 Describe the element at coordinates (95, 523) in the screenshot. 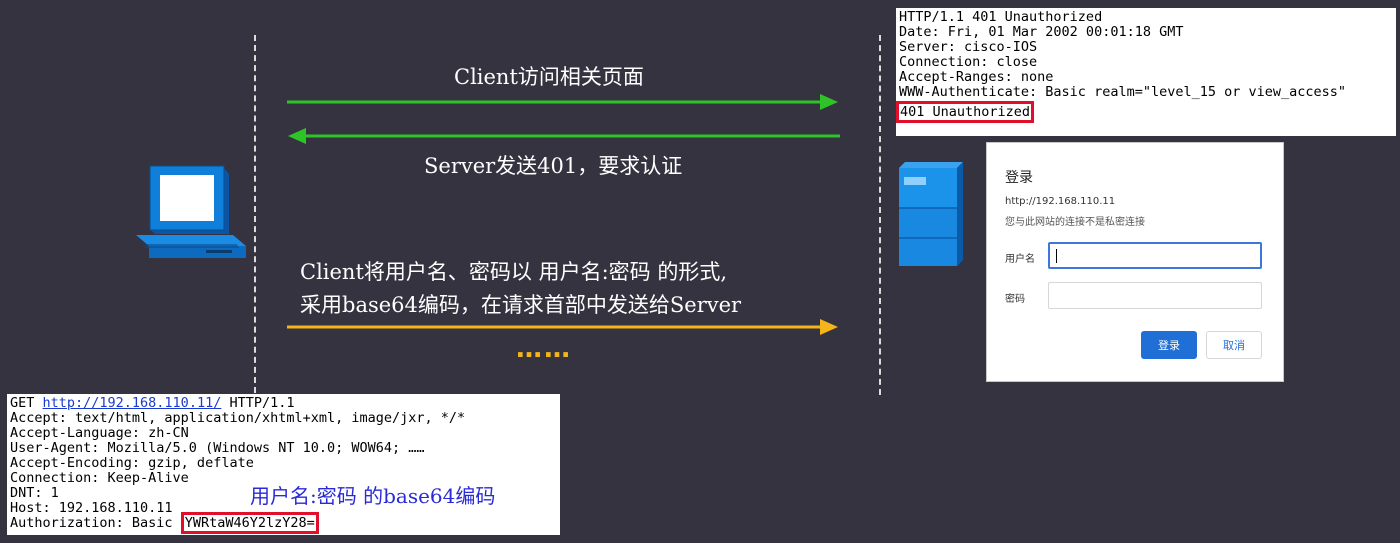

I see `auth-prefix: Authorization: Basic` at that location.